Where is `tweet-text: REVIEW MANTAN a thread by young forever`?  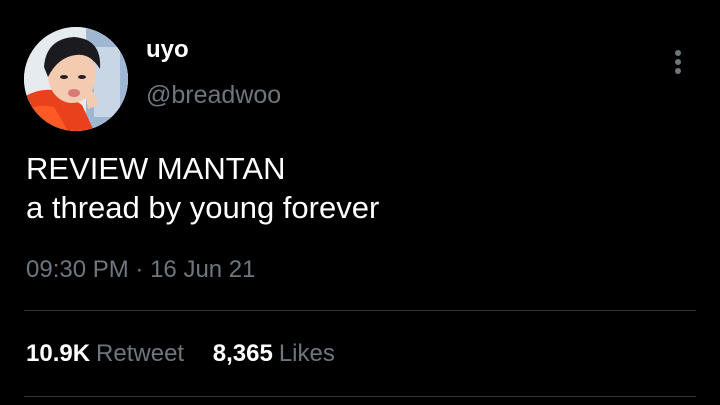
tweet-text: REVIEW MANTAN a thread by young forever is located at coordinates (202, 188).